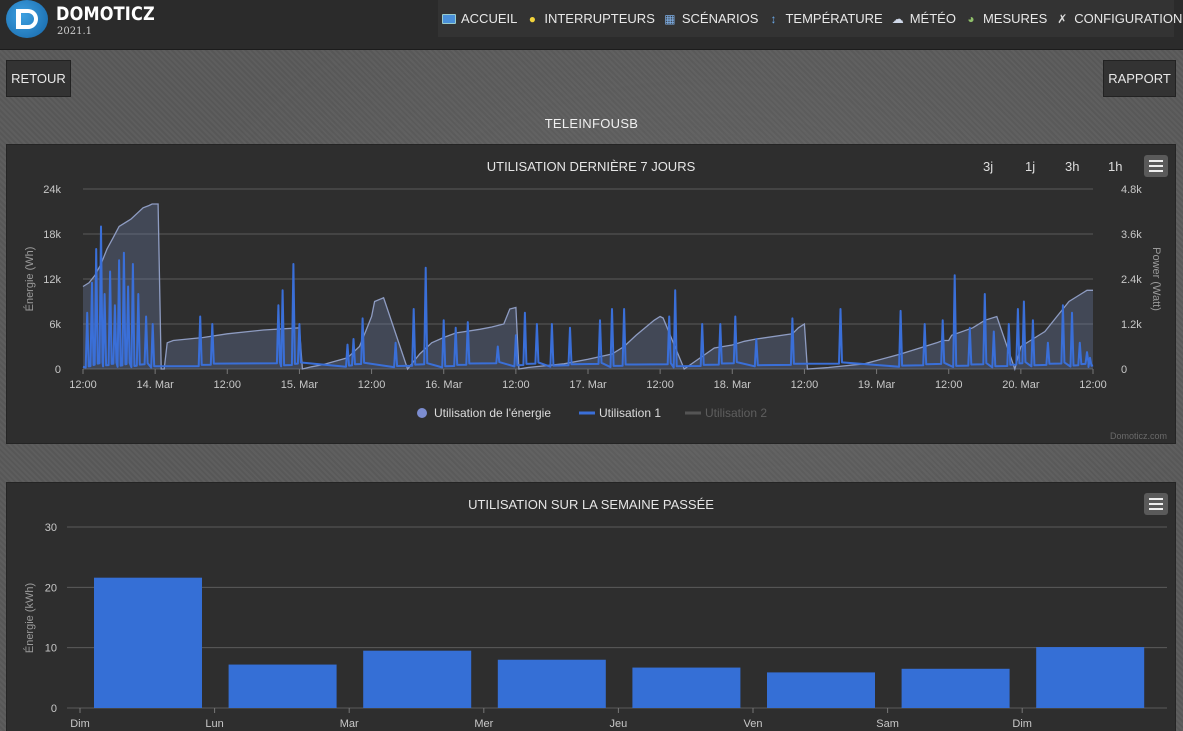  What do you see at coordinates (492, 413) in the screenshot?
I see `legend-label-energy: Utilisation de l'énergie` at bounding box center [492, 413].